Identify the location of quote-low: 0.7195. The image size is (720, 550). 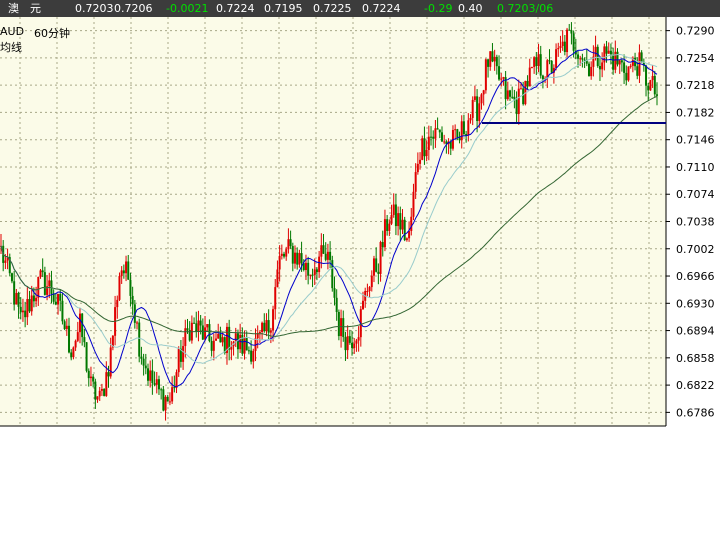
(283, 8).